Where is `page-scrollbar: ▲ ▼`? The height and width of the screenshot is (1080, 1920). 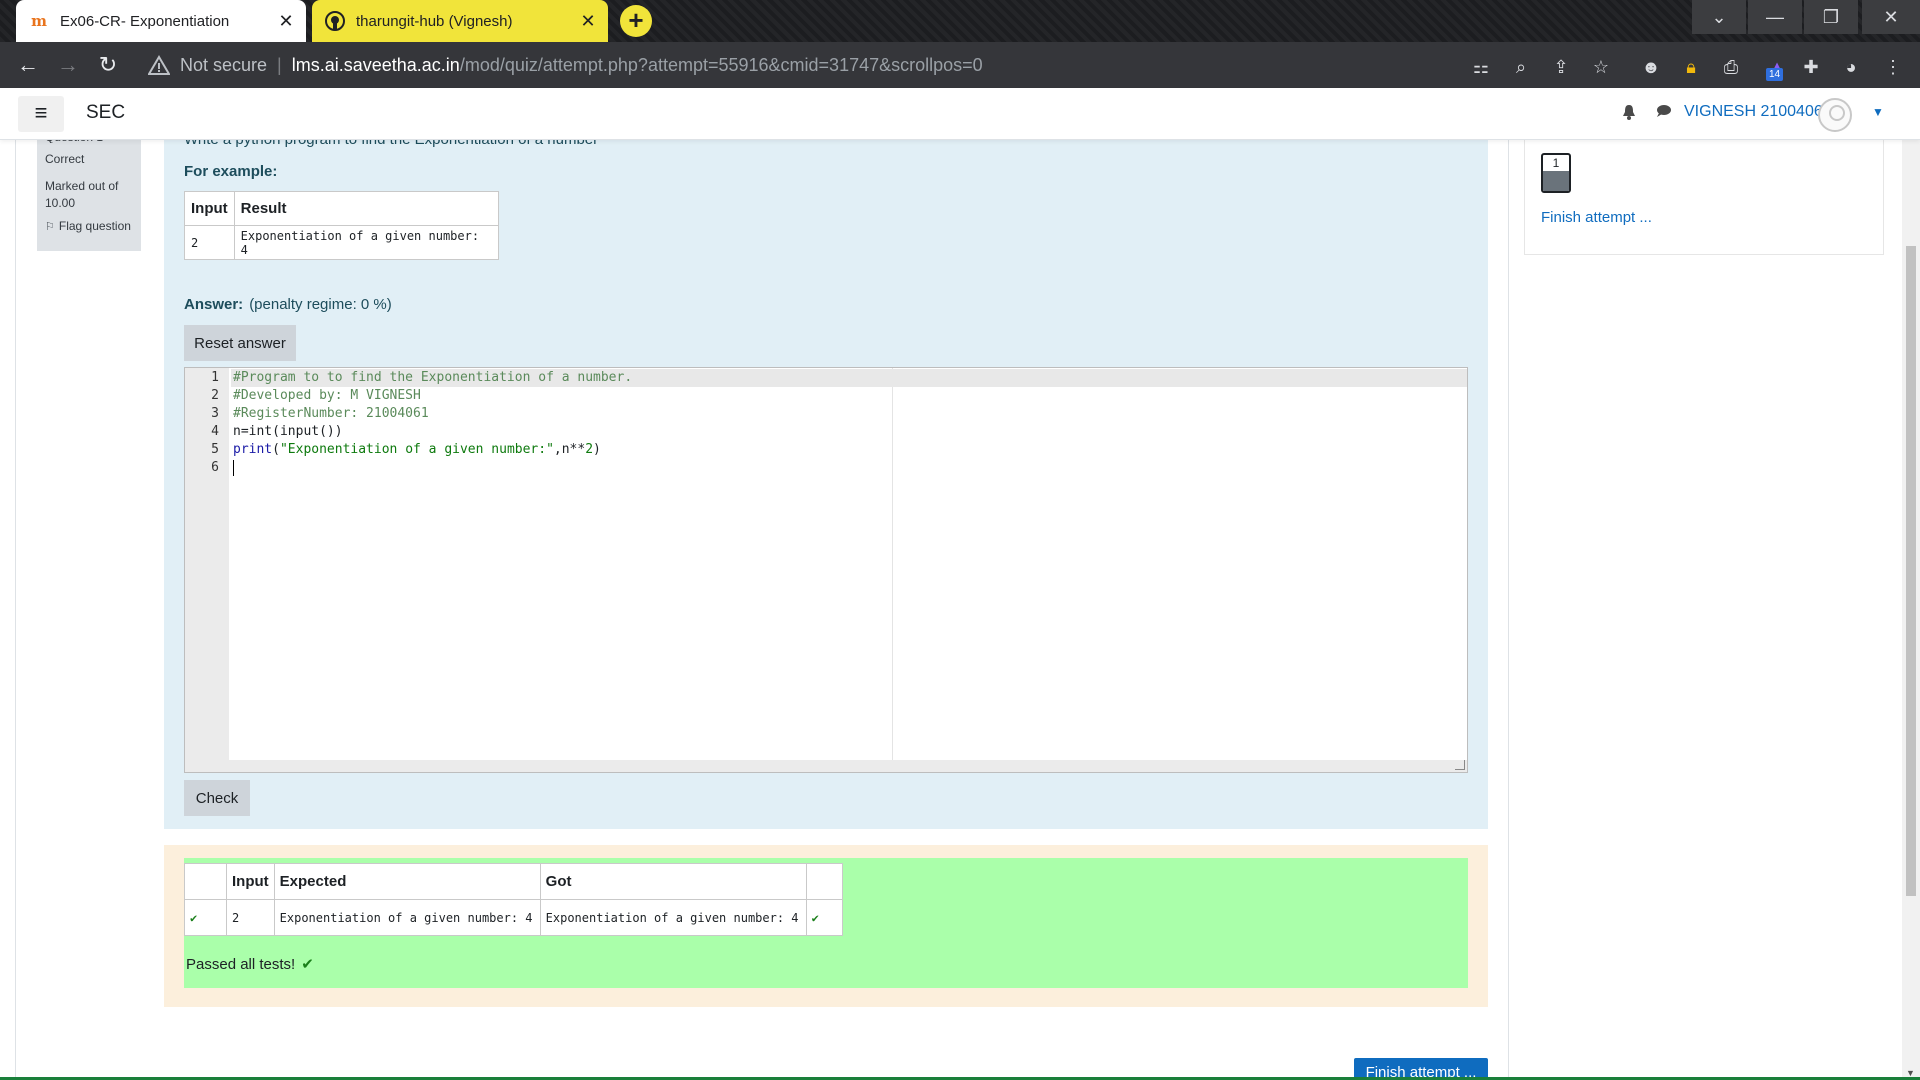 page-scrollbar: ▲ ▼ is located at coordinates (1911, 584).